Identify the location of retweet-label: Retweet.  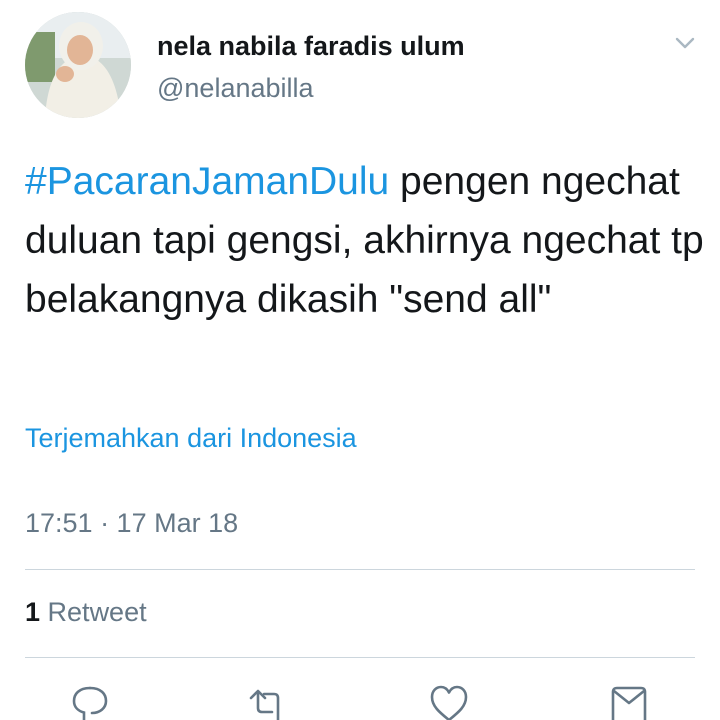
(97, 612).